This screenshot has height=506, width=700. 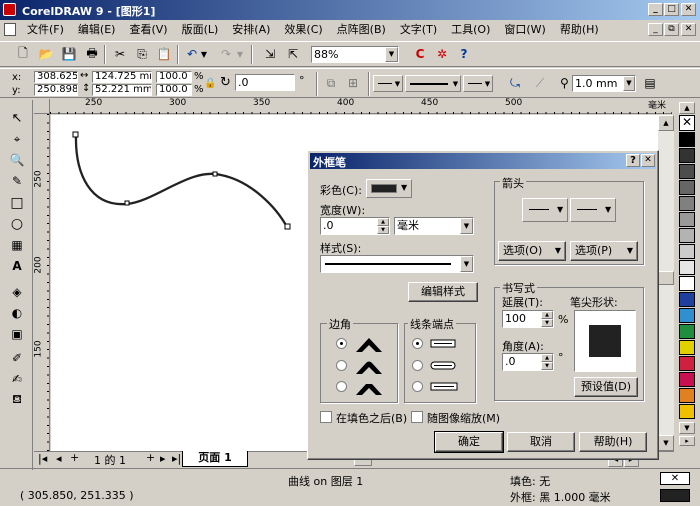 I want to click on cap-round-radio, so click(x=417, y=365).